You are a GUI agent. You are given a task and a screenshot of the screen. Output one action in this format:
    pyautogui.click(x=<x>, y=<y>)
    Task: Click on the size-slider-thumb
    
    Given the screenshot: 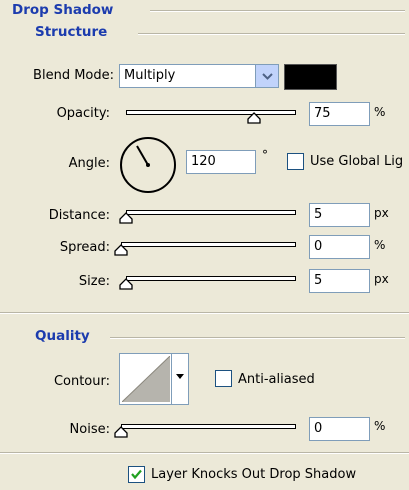 What is the action you would take?
    pyautogui.click(x=126, y=284)
    